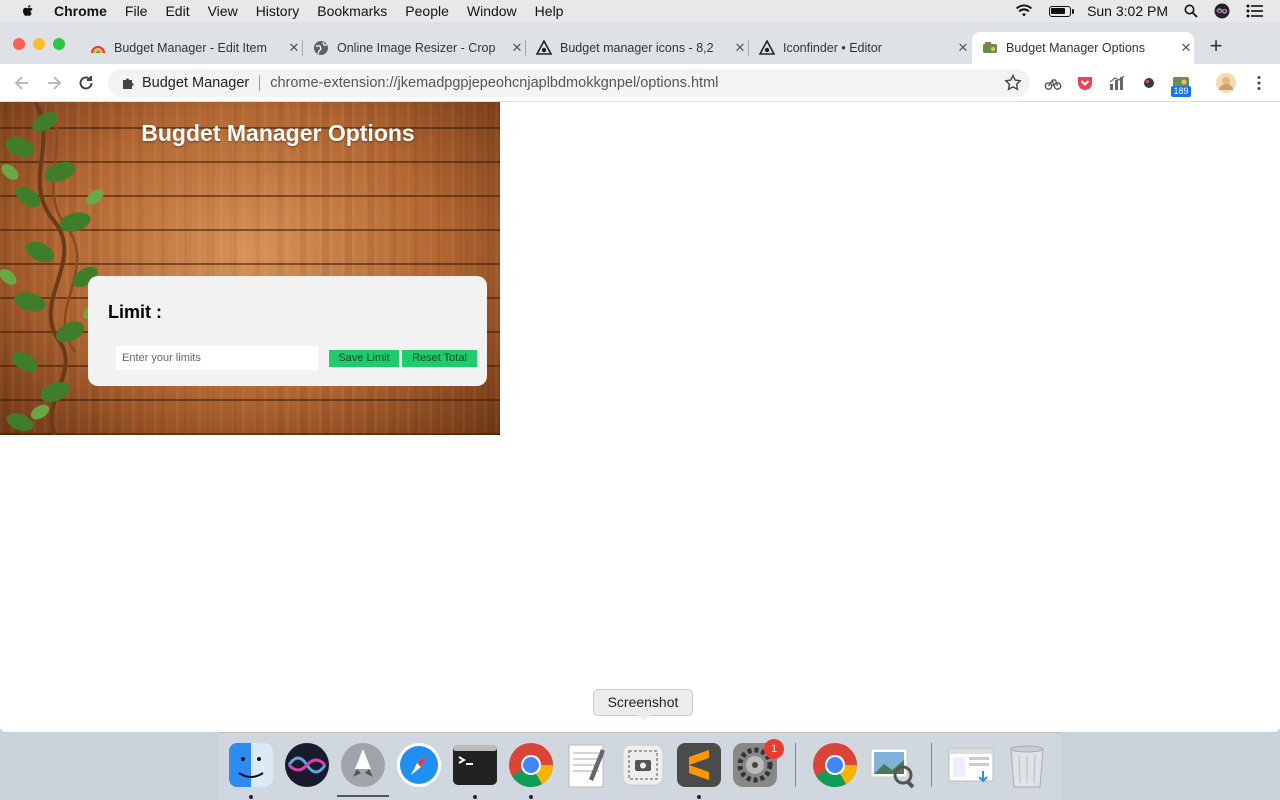 The width and height of the screenshot is (1280, 800). I want to click on forward-arrow-icon, so click(54, 83).